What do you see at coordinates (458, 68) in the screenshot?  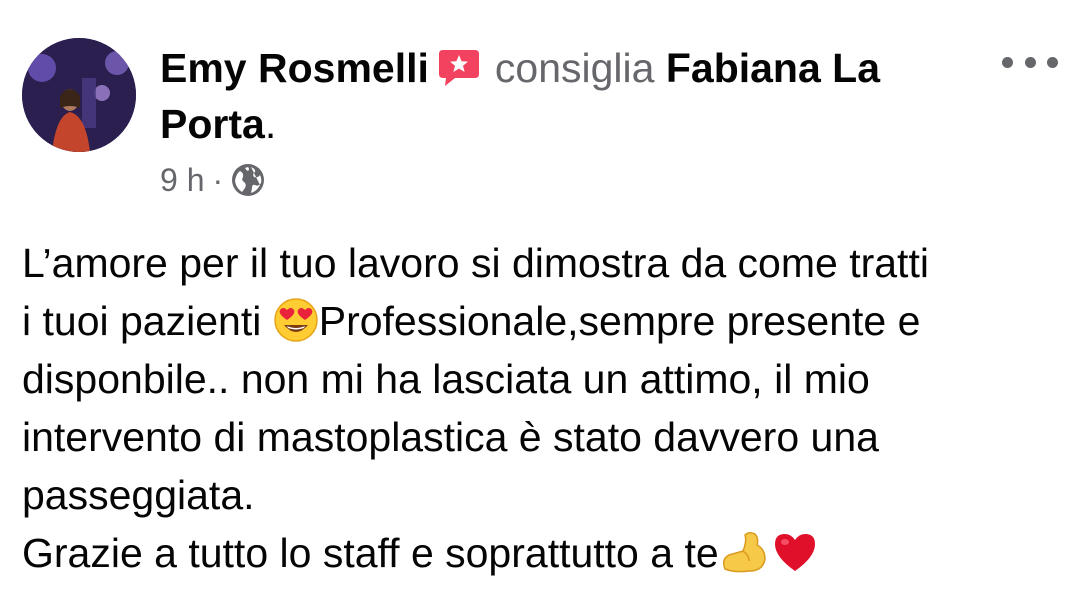 I see `recommendation-star-icon` at bounding box center [458, 68].